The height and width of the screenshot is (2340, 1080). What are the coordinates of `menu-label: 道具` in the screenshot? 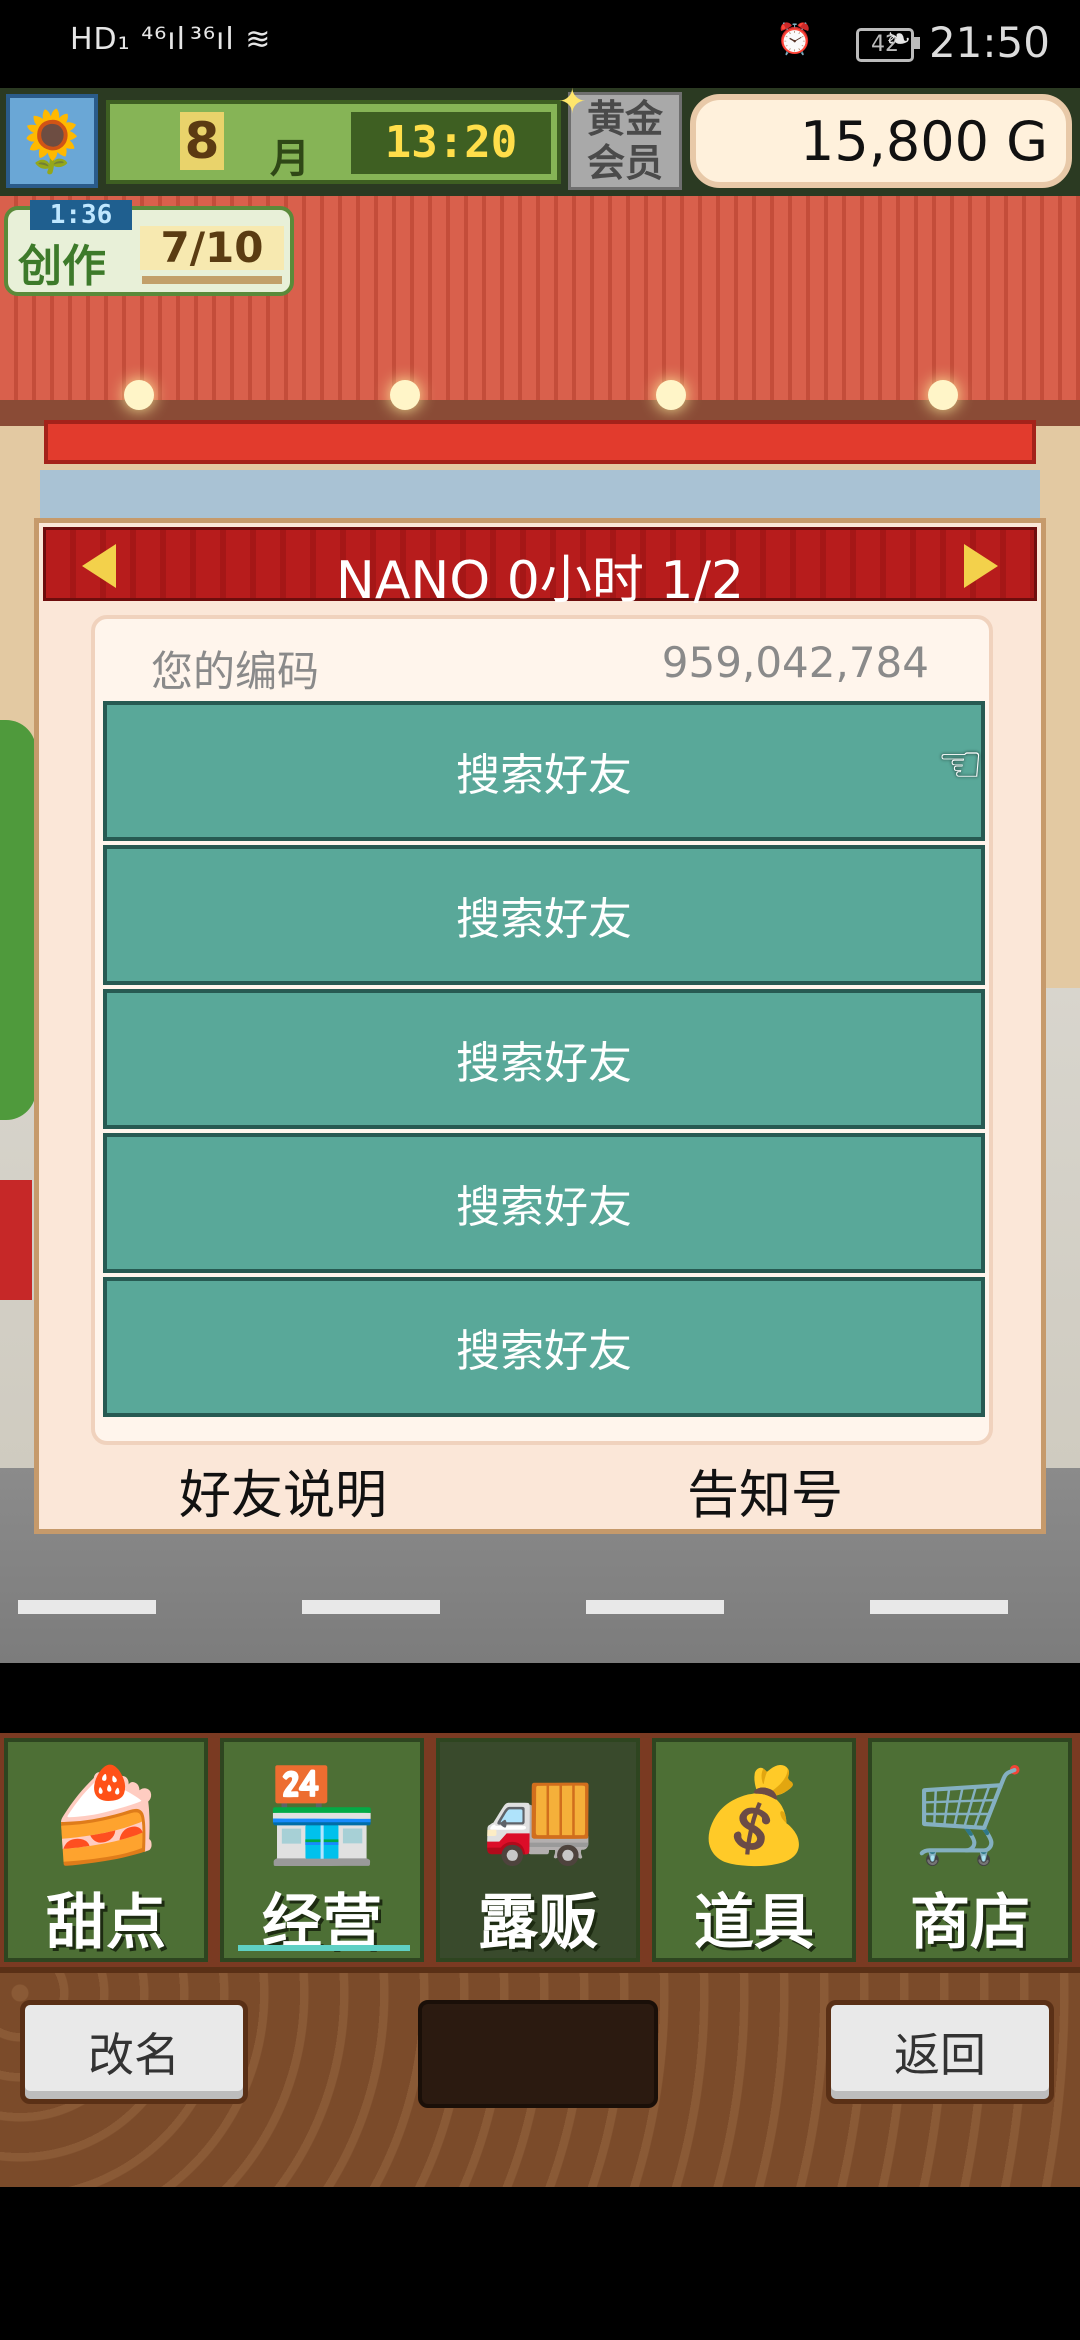 It's located at (754, 1923).